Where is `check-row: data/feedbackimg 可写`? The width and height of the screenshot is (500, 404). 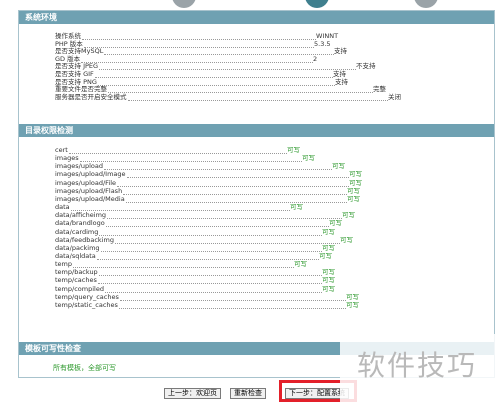
check-row: data/feedbackimg 可写 is located at coordinates (204, 239).